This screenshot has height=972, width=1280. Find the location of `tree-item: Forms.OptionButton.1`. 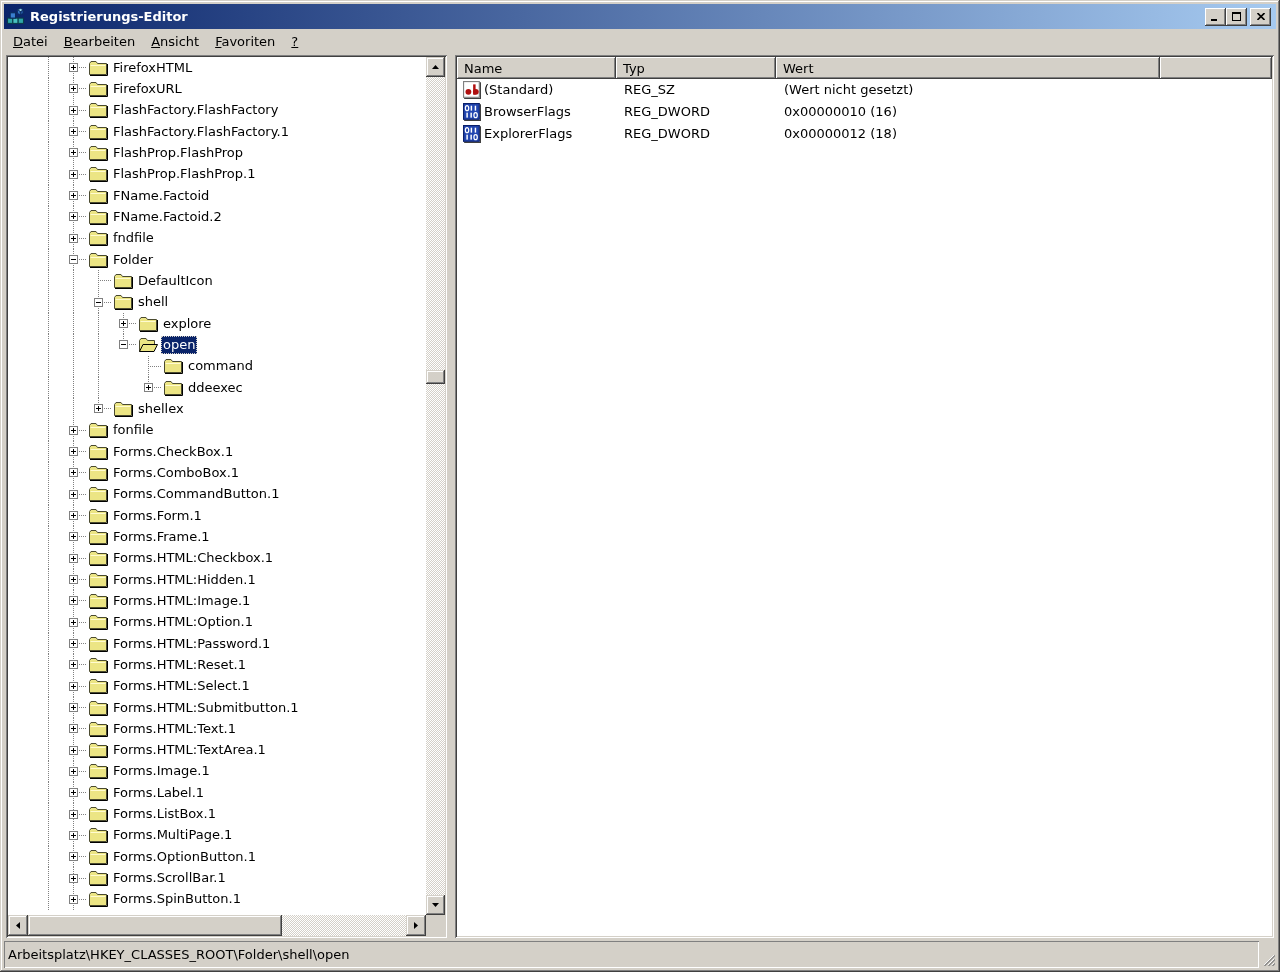

tree-item: Forms.OptionButton.1 is located at coordinates (184, 856).